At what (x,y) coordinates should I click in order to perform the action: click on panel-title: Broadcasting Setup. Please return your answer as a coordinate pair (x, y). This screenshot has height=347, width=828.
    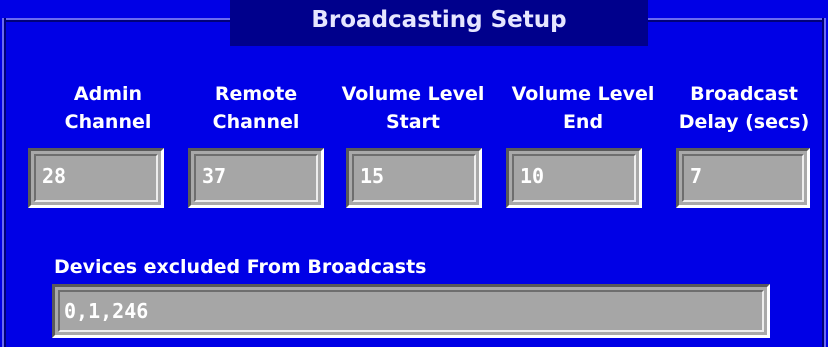
    Looking at the image, I should click on (439, 23).